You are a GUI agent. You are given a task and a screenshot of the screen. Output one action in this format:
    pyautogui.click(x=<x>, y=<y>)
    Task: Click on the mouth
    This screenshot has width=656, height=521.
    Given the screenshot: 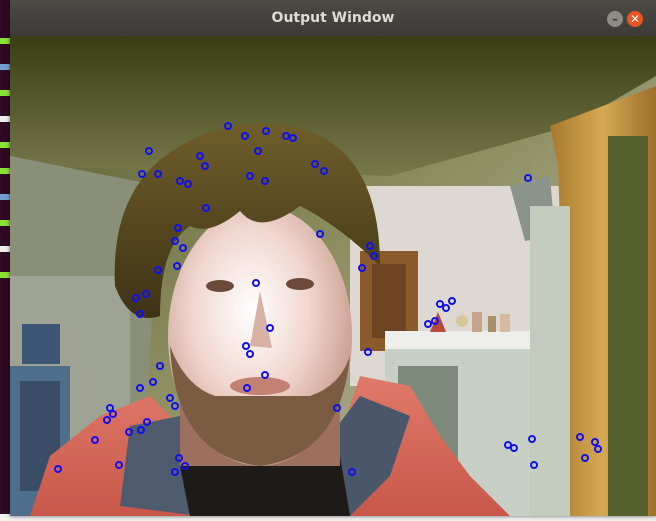 What is the action you would take?
    pyautogui.click(x=260, y=386)
    